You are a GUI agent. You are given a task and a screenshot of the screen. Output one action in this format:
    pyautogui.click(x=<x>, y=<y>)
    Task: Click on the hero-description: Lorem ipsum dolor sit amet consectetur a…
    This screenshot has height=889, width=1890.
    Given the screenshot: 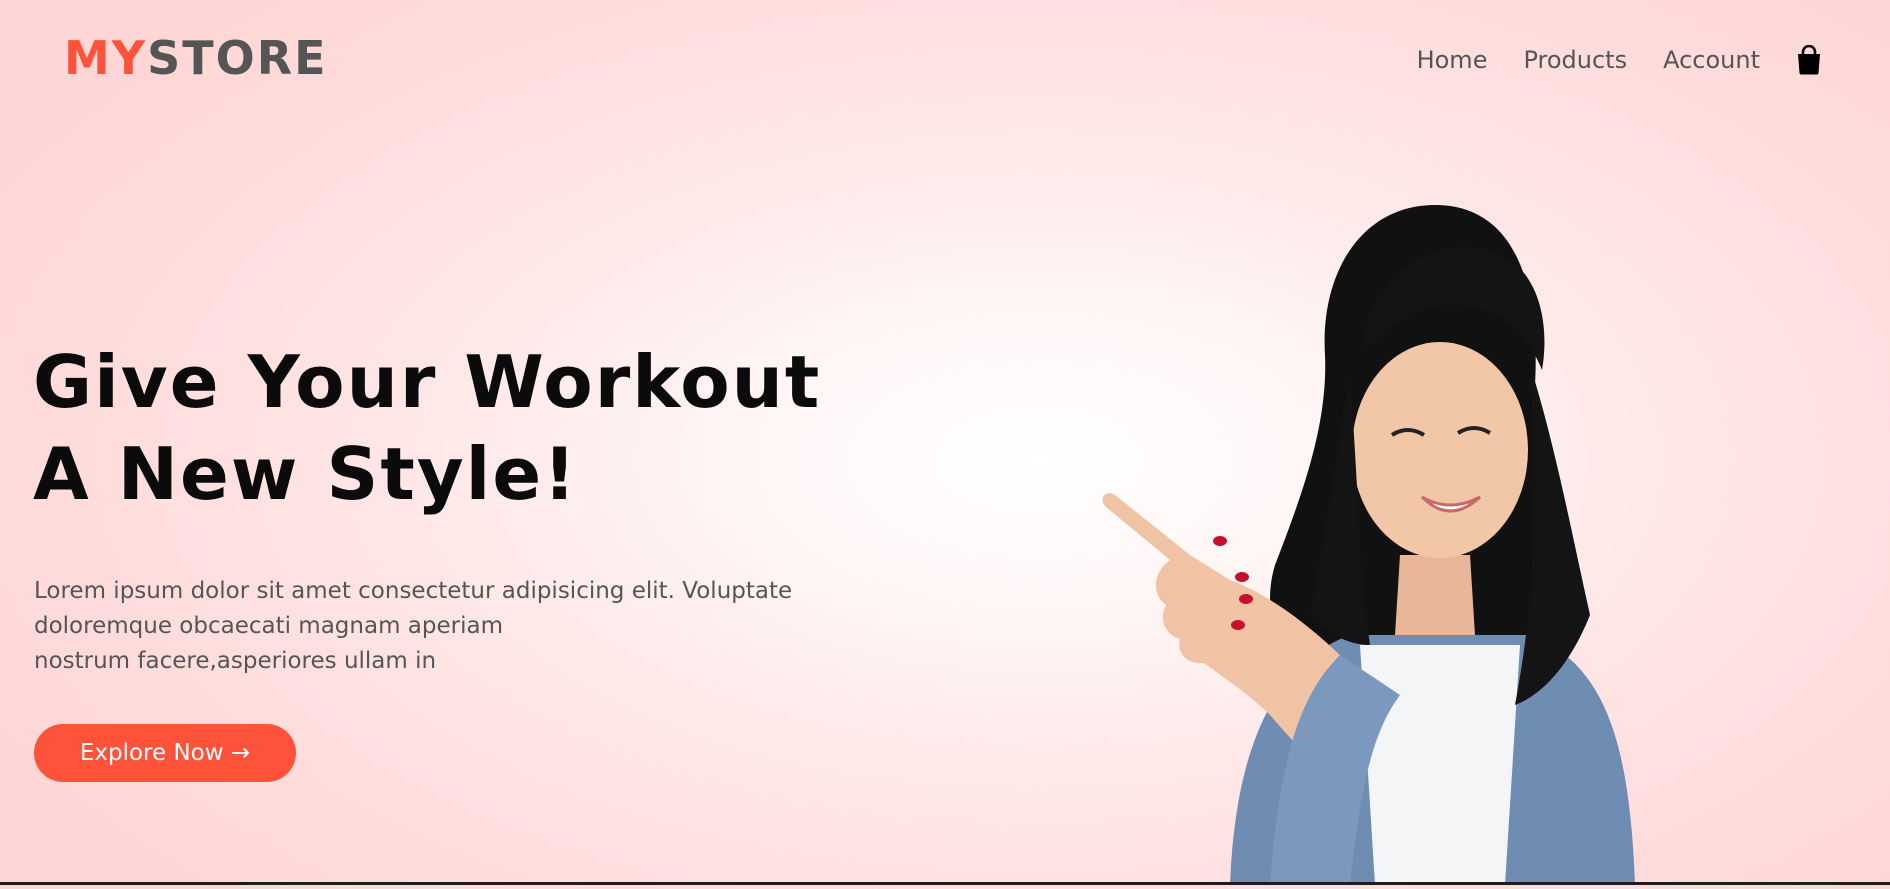 What is the action you would take?
    pyautogui.click(x=459, y=626)
    